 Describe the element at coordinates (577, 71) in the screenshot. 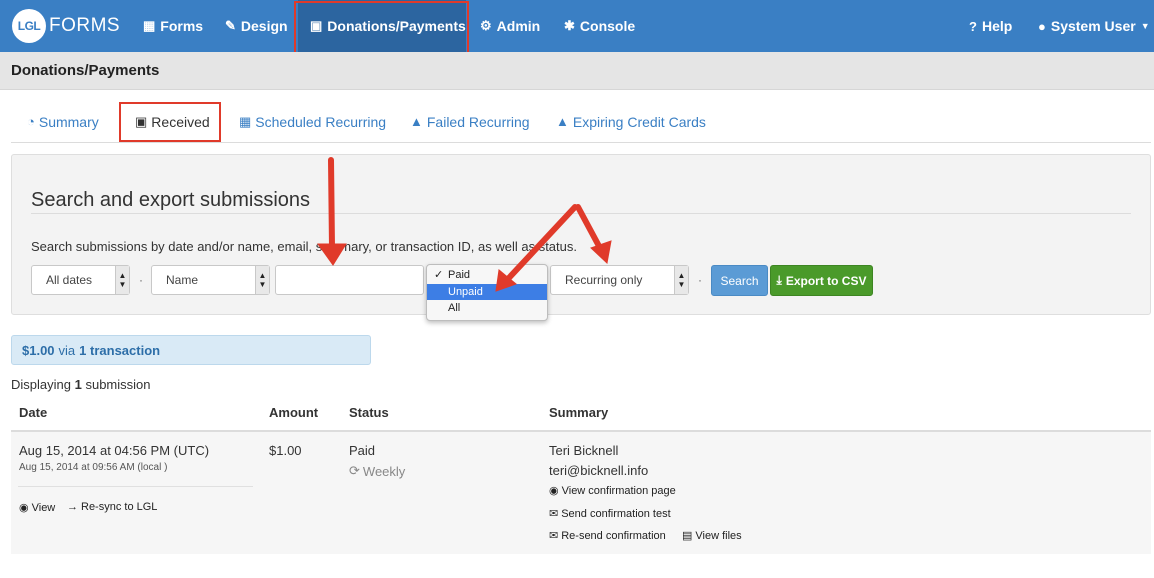

I see `page-header: Donations/Payments` at that location.